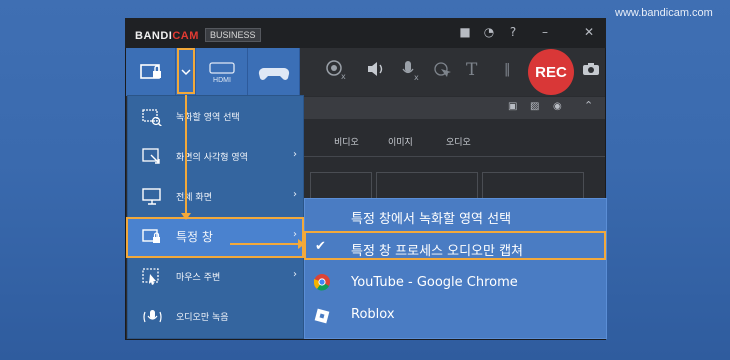 This screenshot has width=730, height=360. Describe the element at coordinates (471, 70) in the screenshot. I see `text-icon: T` at that location.